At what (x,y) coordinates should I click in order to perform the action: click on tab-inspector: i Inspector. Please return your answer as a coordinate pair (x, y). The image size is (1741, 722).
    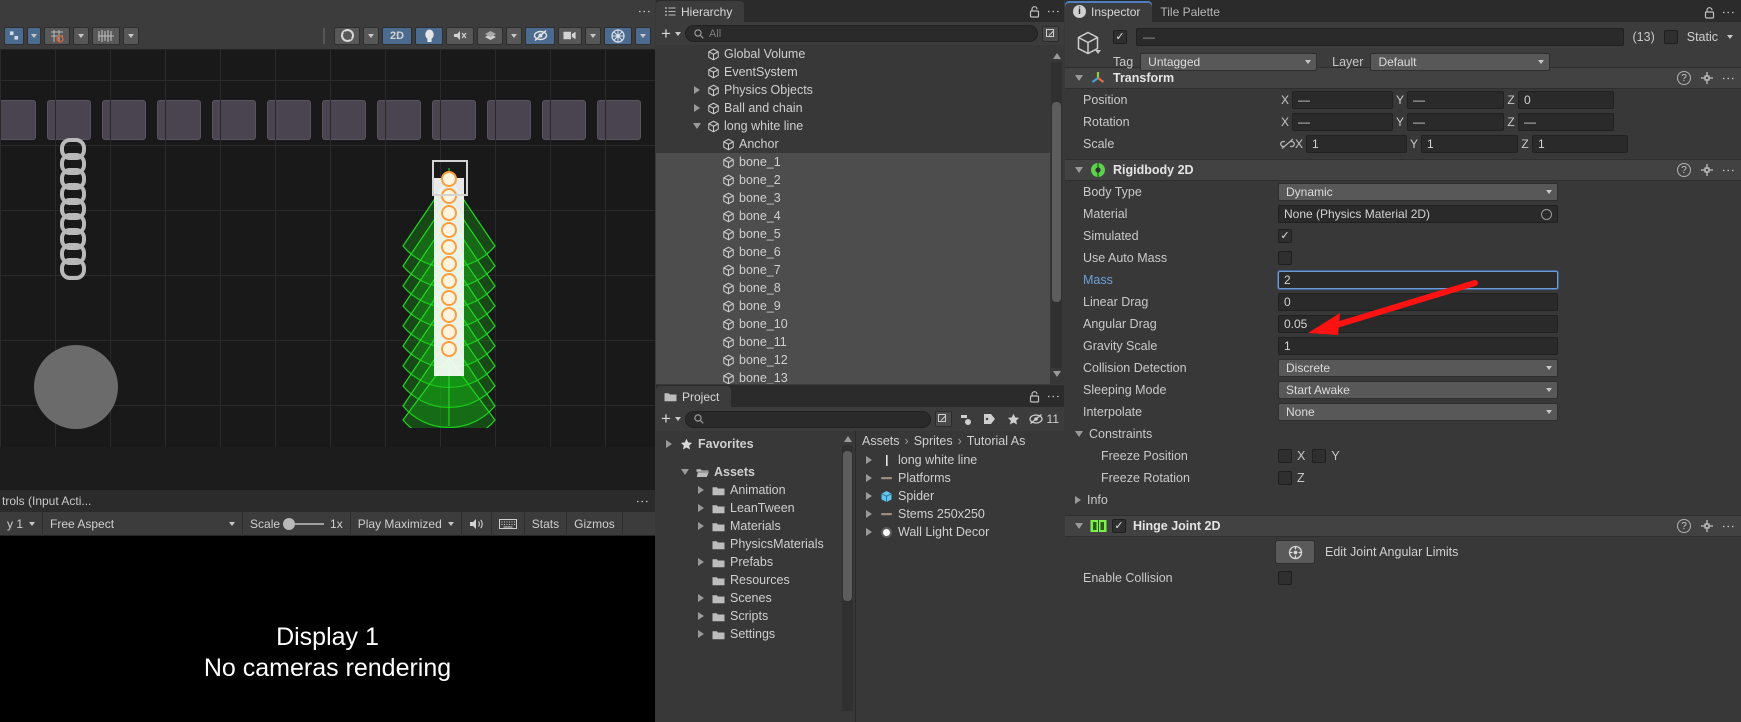
    Looking at the image, I should click on (1109, 11).